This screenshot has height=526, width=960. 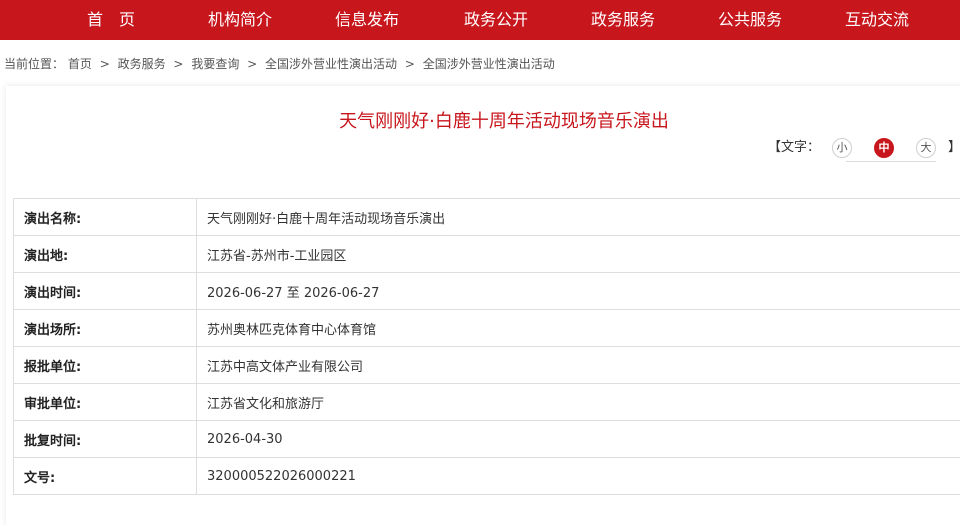 What do you see at coordinates (105, 476) in the screenshot?
I see `field-label: 文号:` at bounding box center [105, 476].